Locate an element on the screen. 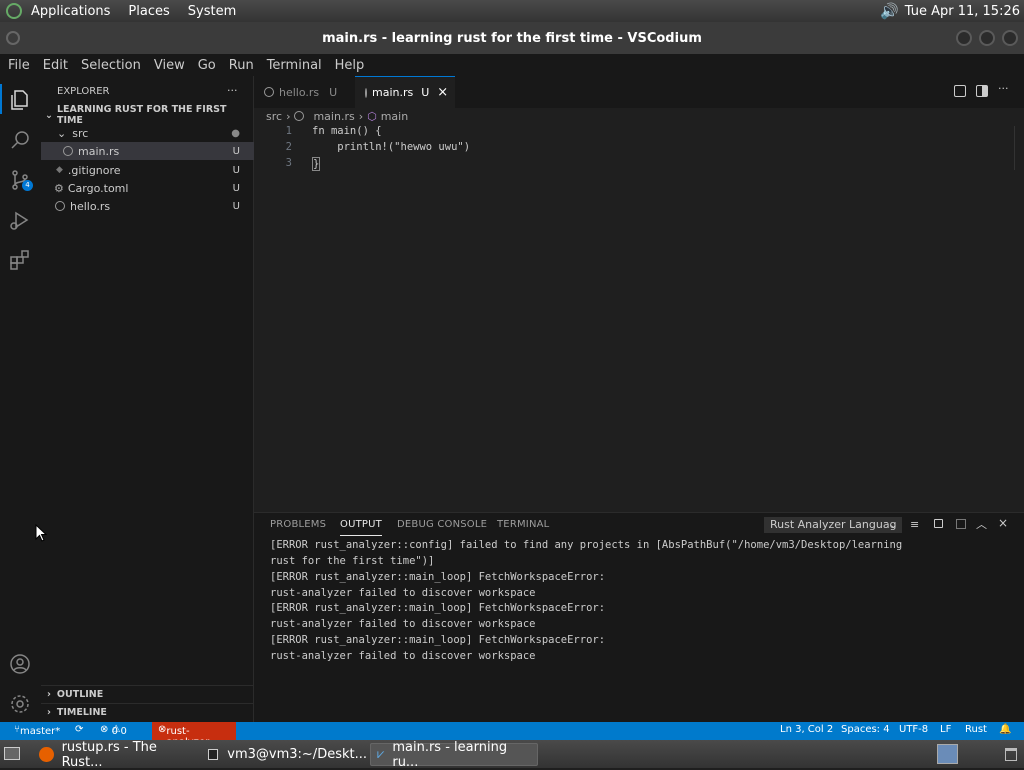  lock-scroll-icon is located at coordinates (938, 523).